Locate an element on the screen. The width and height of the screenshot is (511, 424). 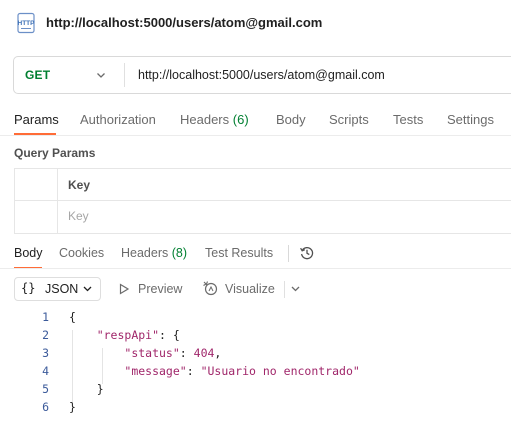
code-line: 5 } is located at coordinates (255, 391).